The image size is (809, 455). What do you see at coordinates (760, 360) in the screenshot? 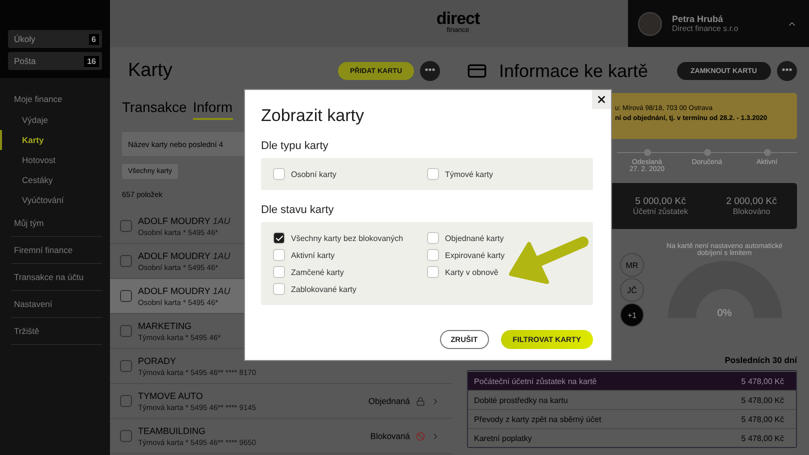
I see `period-label: Posledních 30 dní` at bounding box center [760, 360].